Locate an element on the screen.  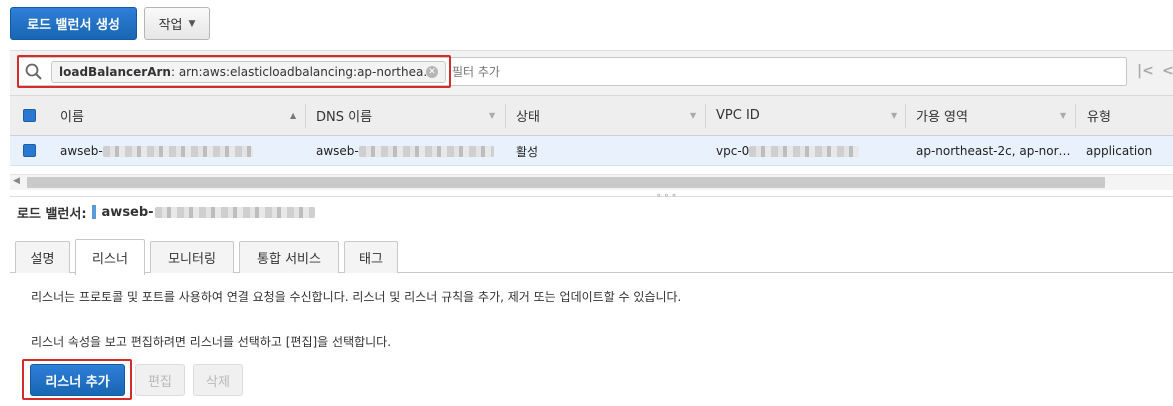
scroll-left-icon: ◀ is located at coordinates (16, 181).